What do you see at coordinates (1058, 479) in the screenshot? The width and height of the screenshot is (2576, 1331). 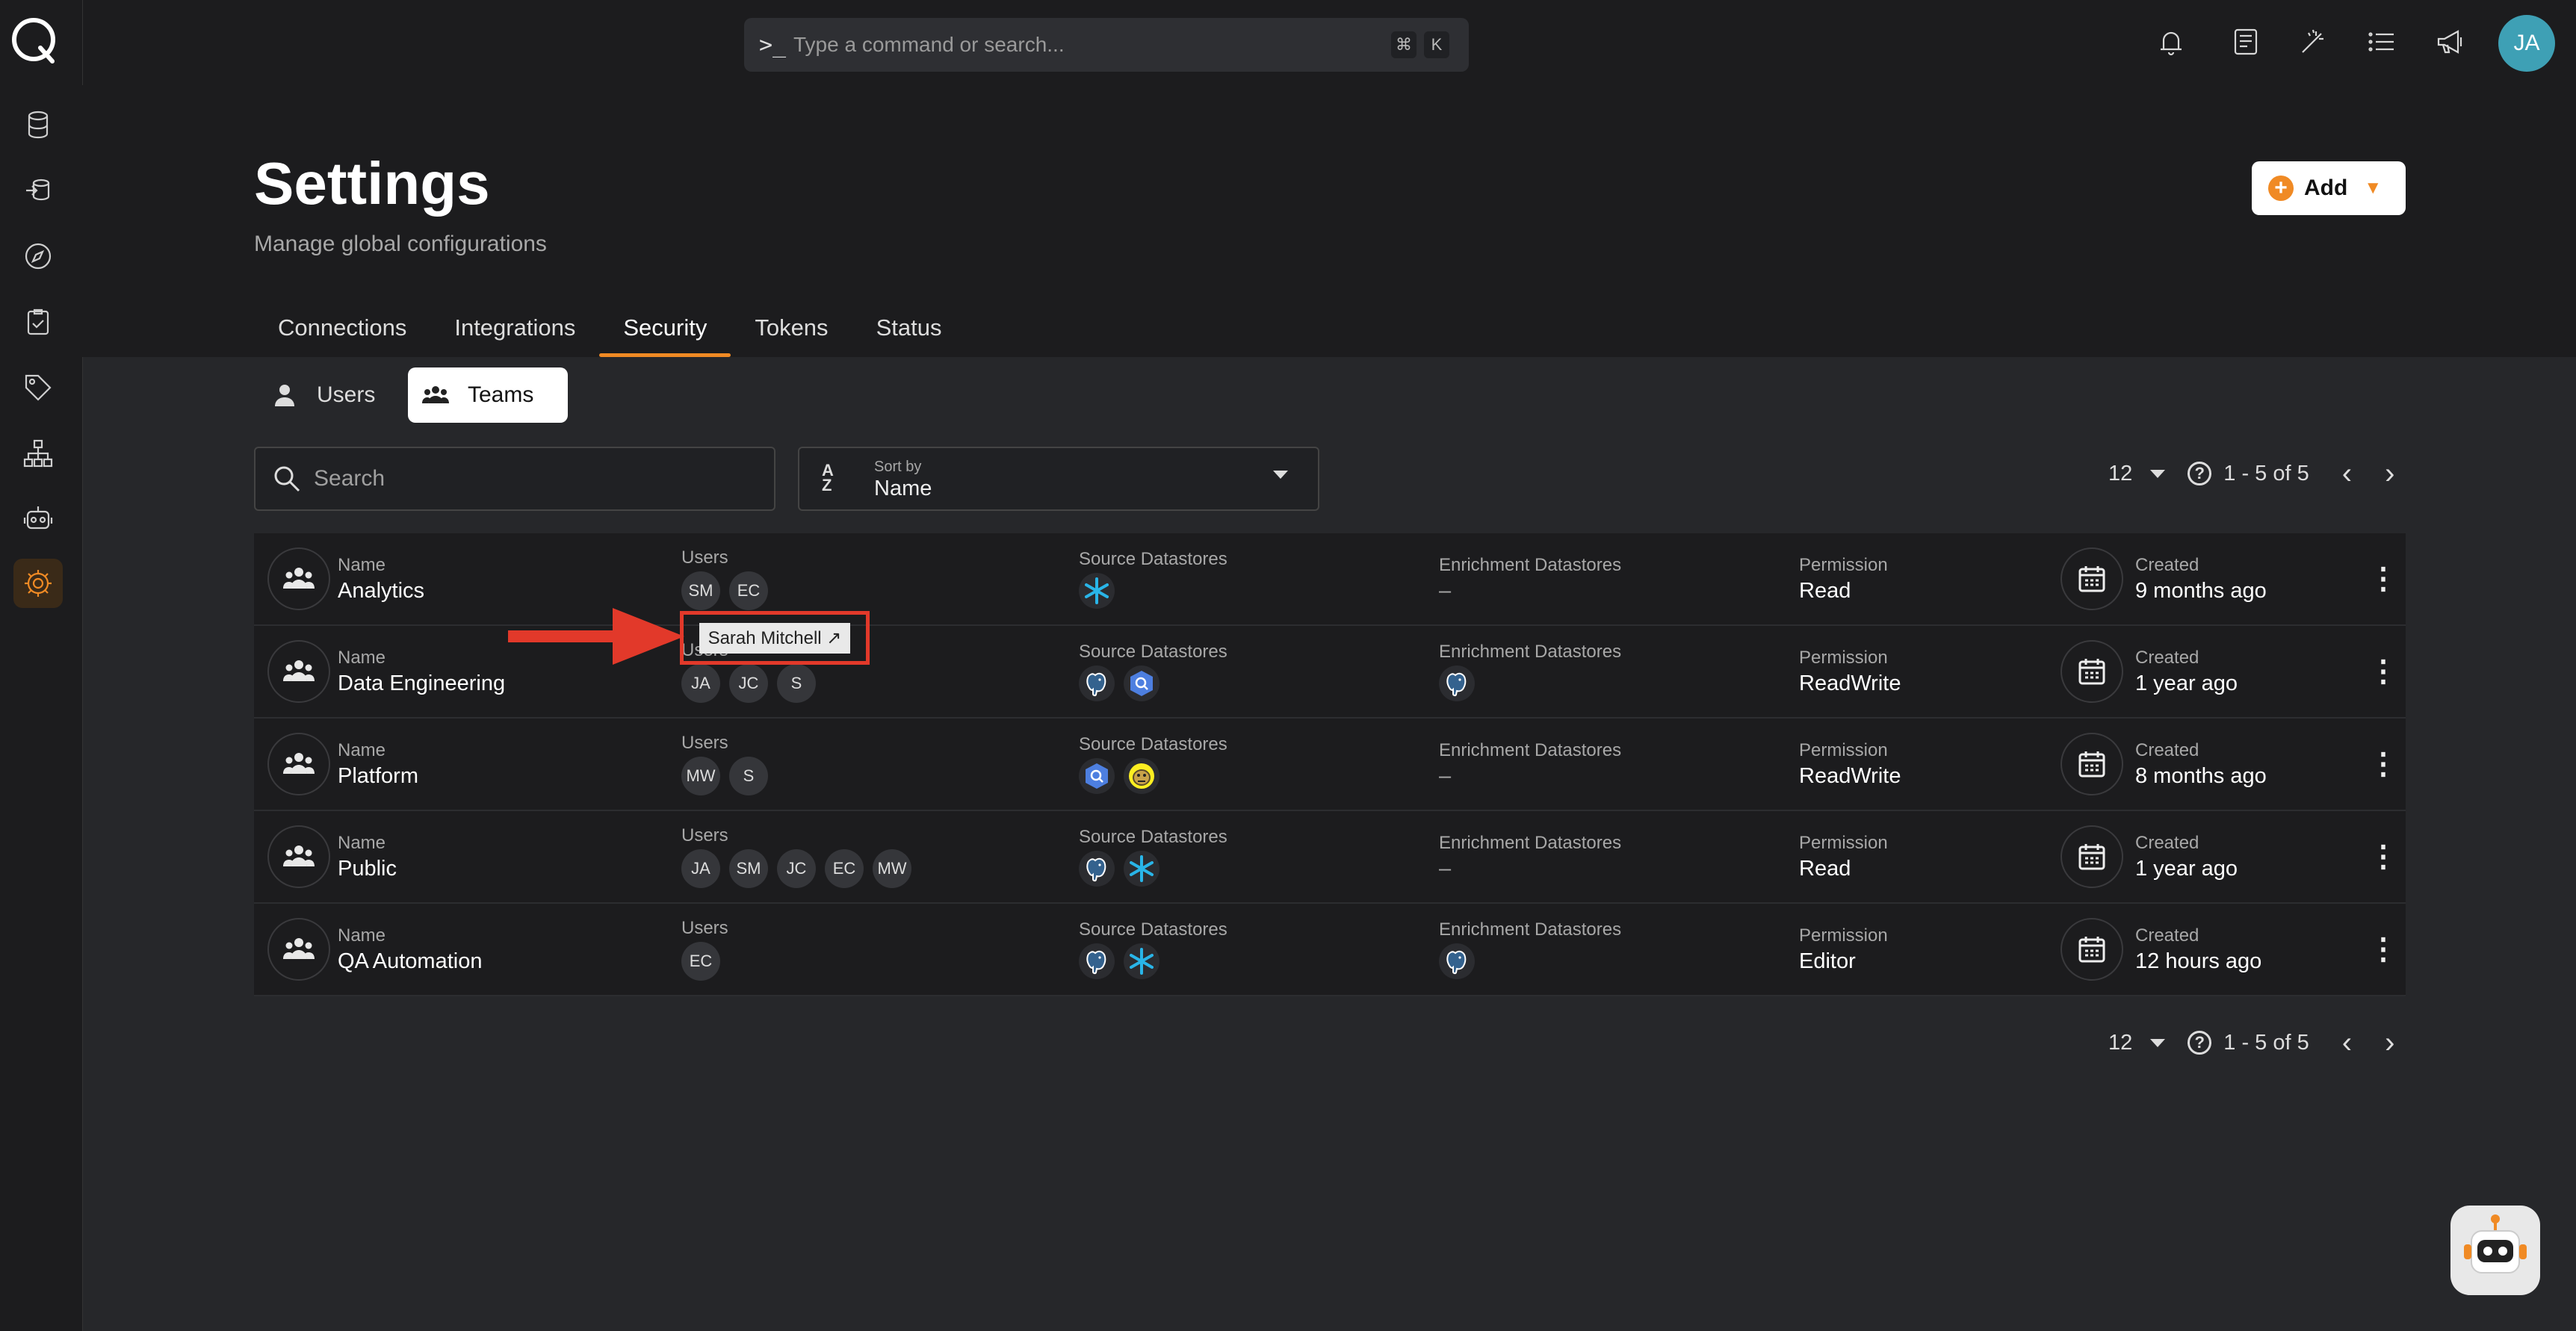 I see `sort-select: AZ Sort by Name` at bounding box center [1058, 479].